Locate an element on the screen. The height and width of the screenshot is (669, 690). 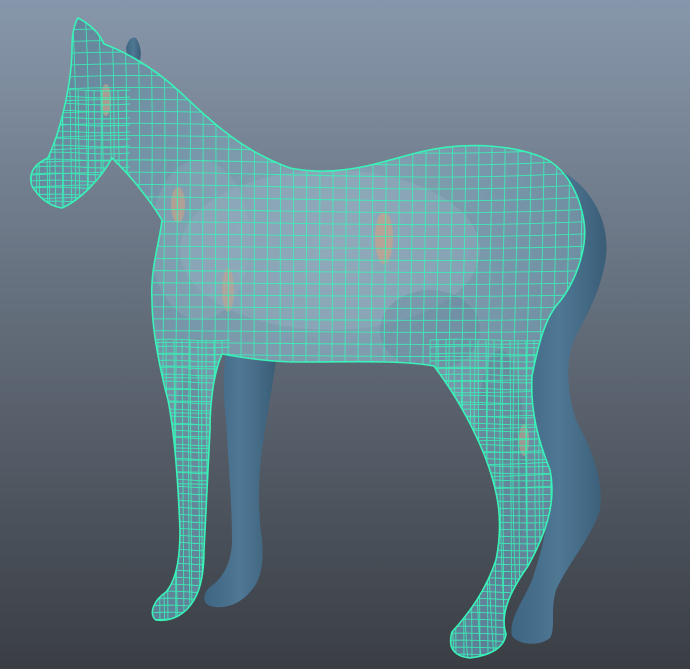
skin-patch-flank is located at coordinates (384, 238).